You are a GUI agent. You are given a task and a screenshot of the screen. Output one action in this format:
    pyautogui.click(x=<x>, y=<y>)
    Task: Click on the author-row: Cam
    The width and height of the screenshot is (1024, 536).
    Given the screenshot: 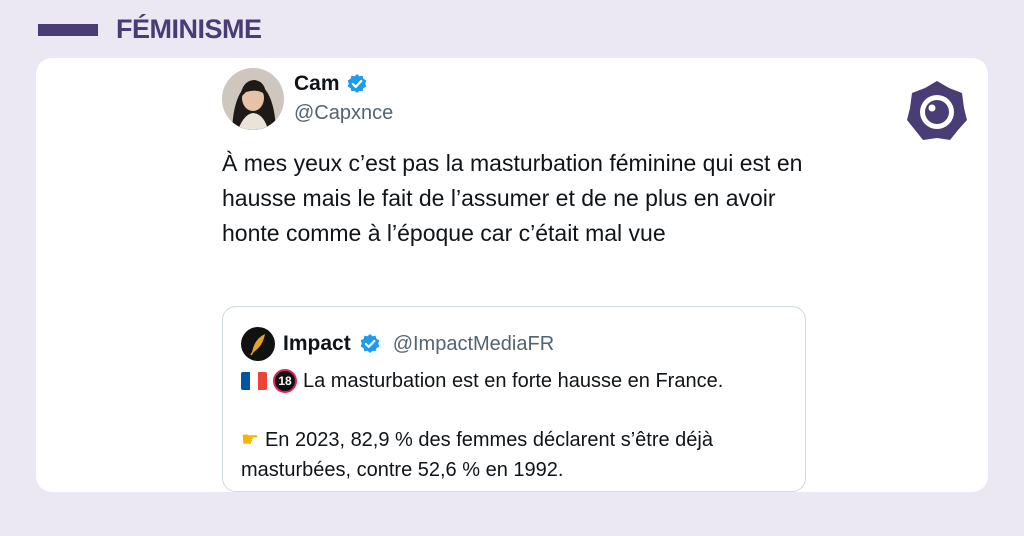 What is the action you would take?
    pyautogui.click(x=331, y=84)
    